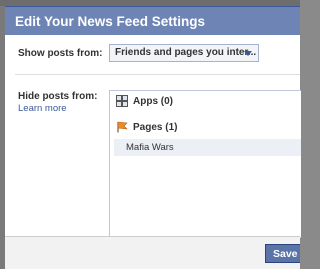 The height and width of the screenshot is (269, 320). I want to click on dialog-title: Edit Your News Feed Settings, so click(152, 20).